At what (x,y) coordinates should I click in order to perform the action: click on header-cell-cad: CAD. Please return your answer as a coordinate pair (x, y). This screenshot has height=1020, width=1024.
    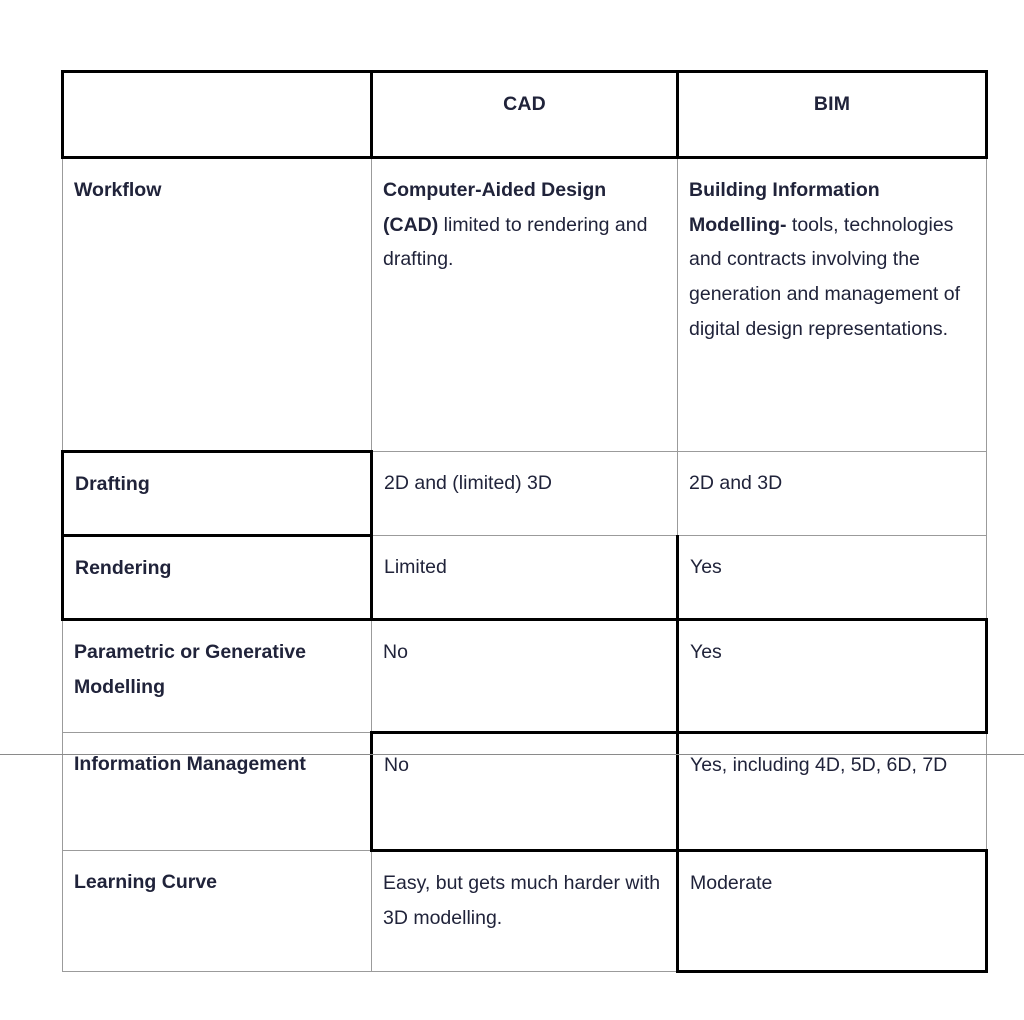
    Looking at the image, I should click on (525, 114).